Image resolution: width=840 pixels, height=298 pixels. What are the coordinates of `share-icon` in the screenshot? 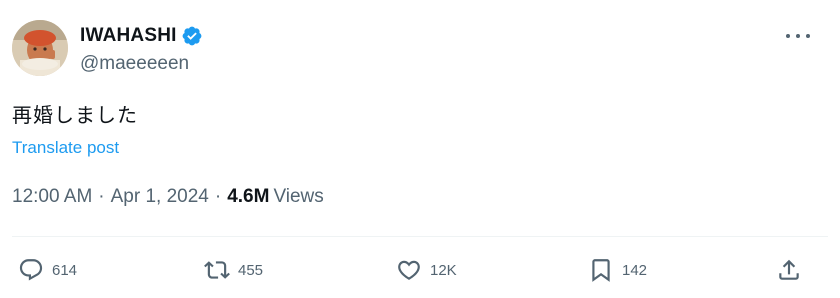 It's located at (789, 269).